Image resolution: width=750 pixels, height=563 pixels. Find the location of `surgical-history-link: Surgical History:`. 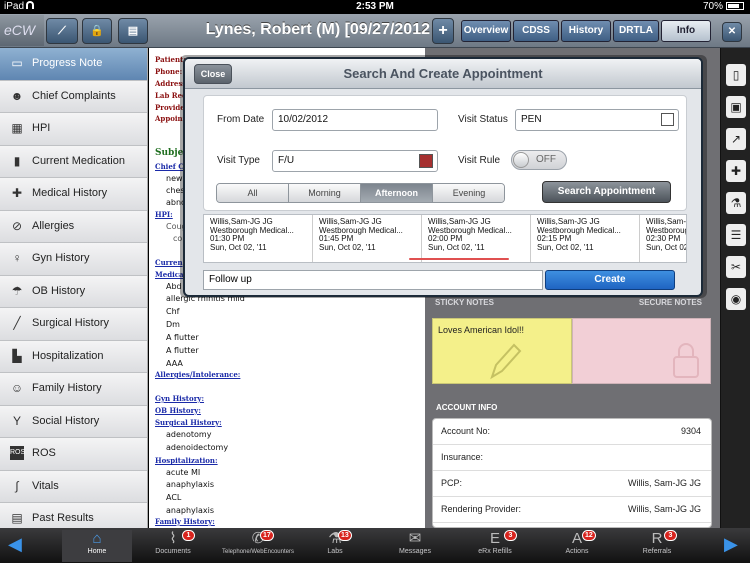

surgical-history-link: Surgical History: is located at coordinates (188, 422).